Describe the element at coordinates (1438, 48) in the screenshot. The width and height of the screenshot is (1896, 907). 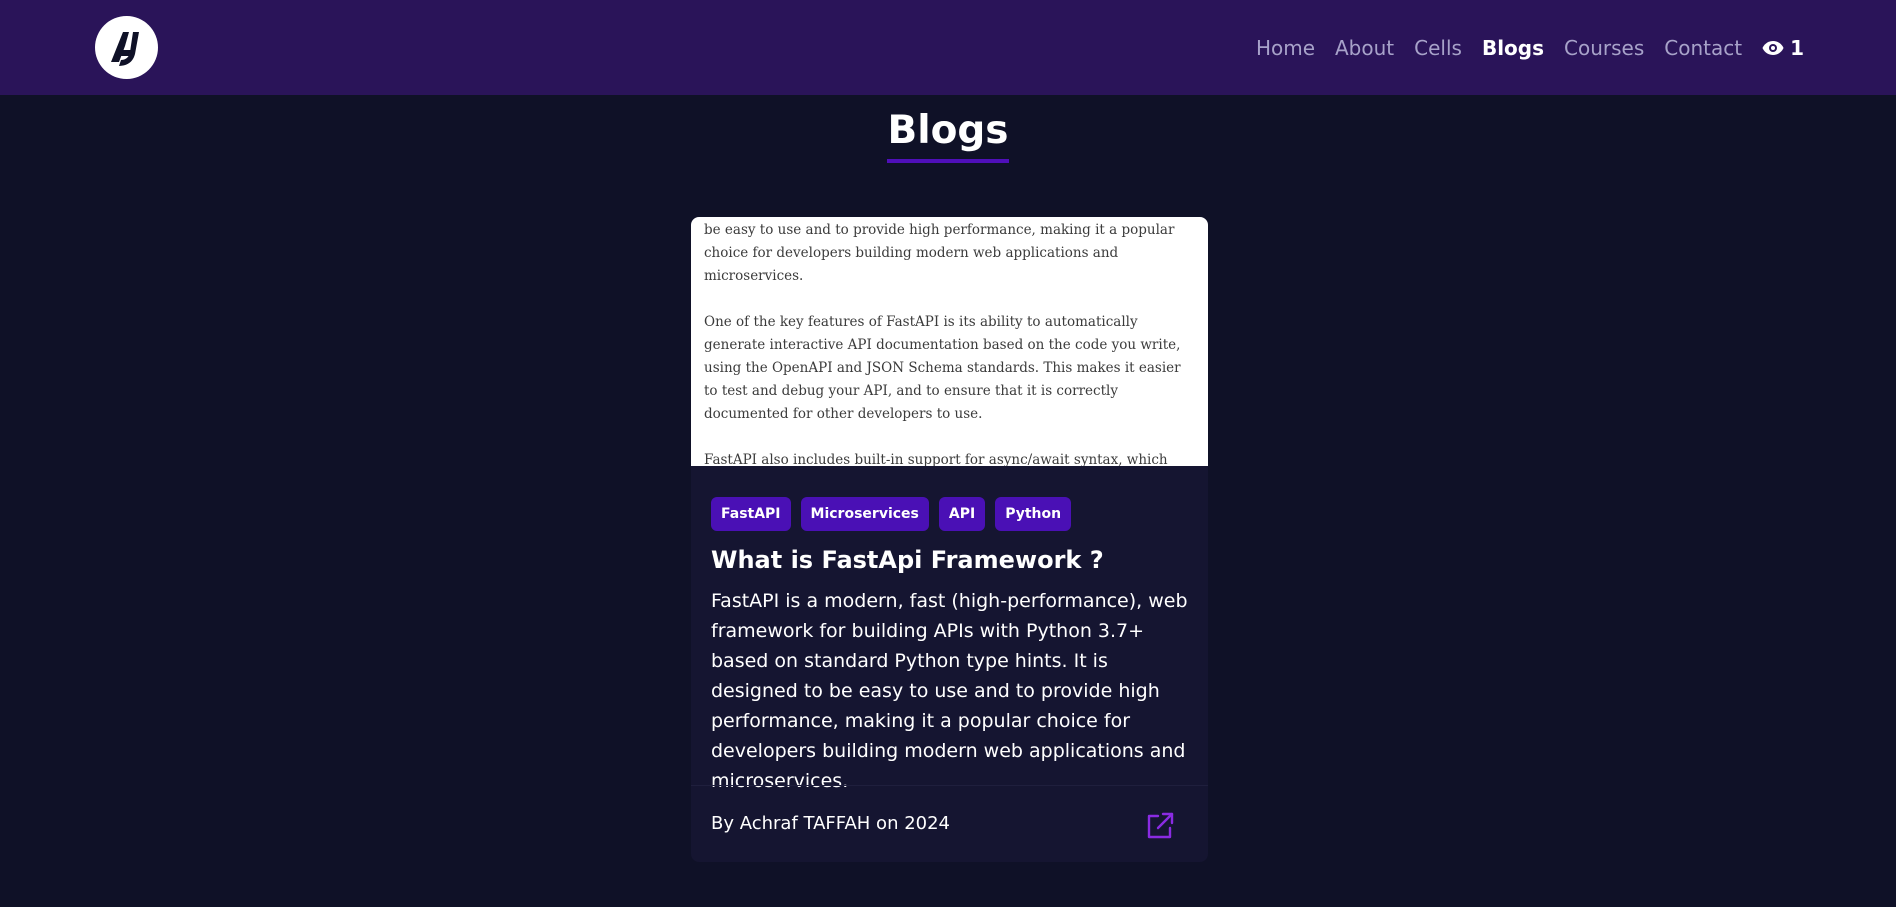
I see `nav-cells: Cells` at that location.